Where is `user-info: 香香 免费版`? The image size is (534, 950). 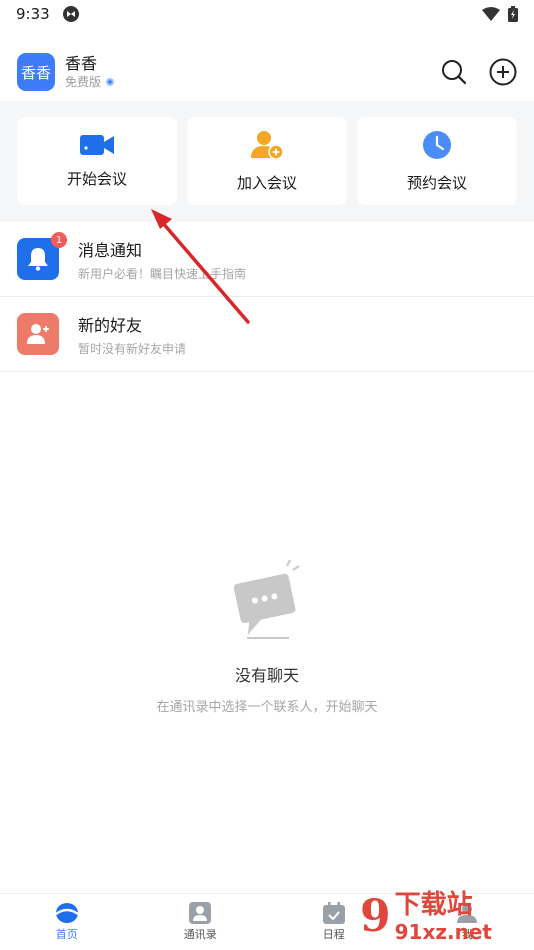
user-info: 香香 免费版 is located at coordinates (90, 72).